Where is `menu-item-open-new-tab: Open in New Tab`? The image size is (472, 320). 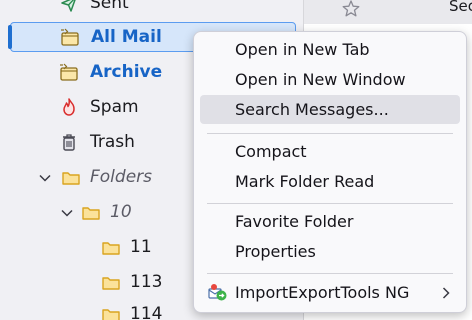 menu-item-open-new-tab: Open in New Tab is located at coordinates (330, 49).